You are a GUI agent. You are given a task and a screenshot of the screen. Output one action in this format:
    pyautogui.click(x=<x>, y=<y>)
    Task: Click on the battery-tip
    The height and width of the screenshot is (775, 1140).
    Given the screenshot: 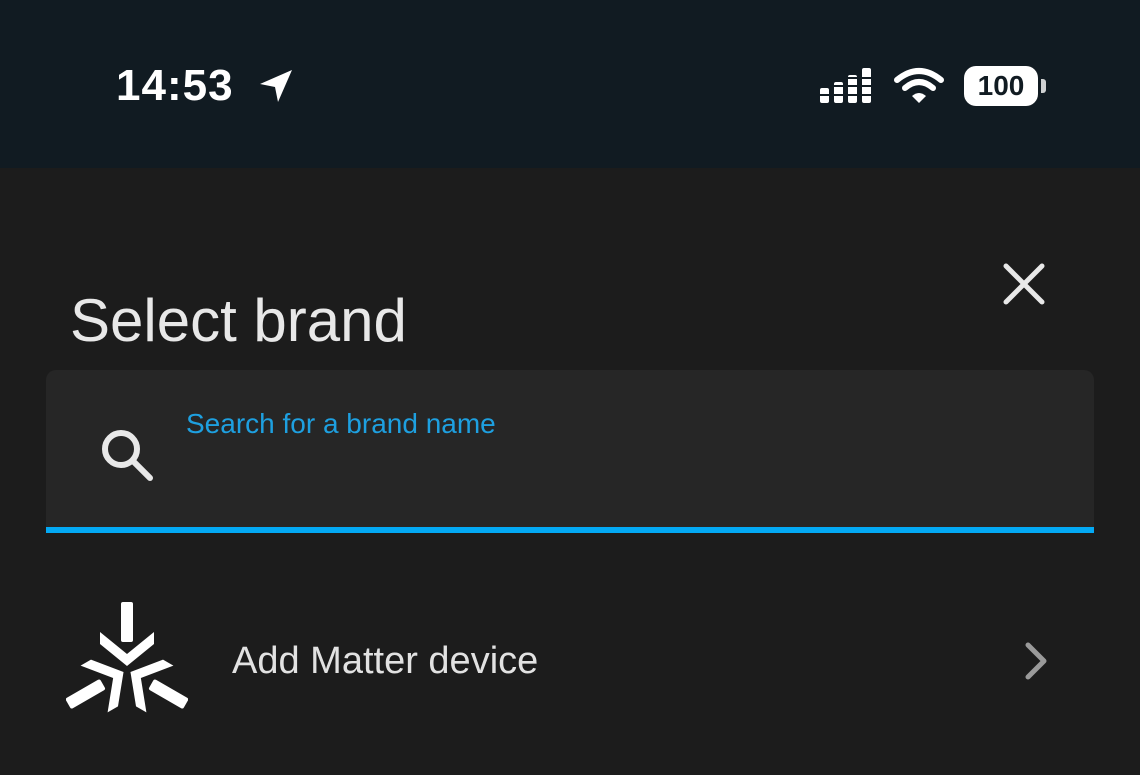 What is the action you would take?
    pyautogui.click(x=1043, y=86)
    